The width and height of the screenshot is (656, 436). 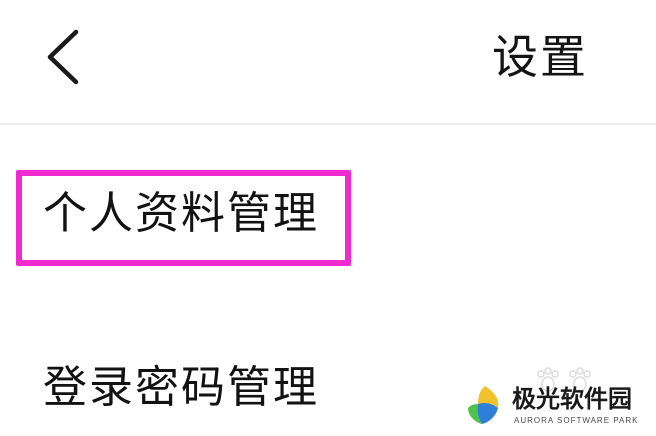 I want to click on page-title: 设置, so click(x=540, y=57).